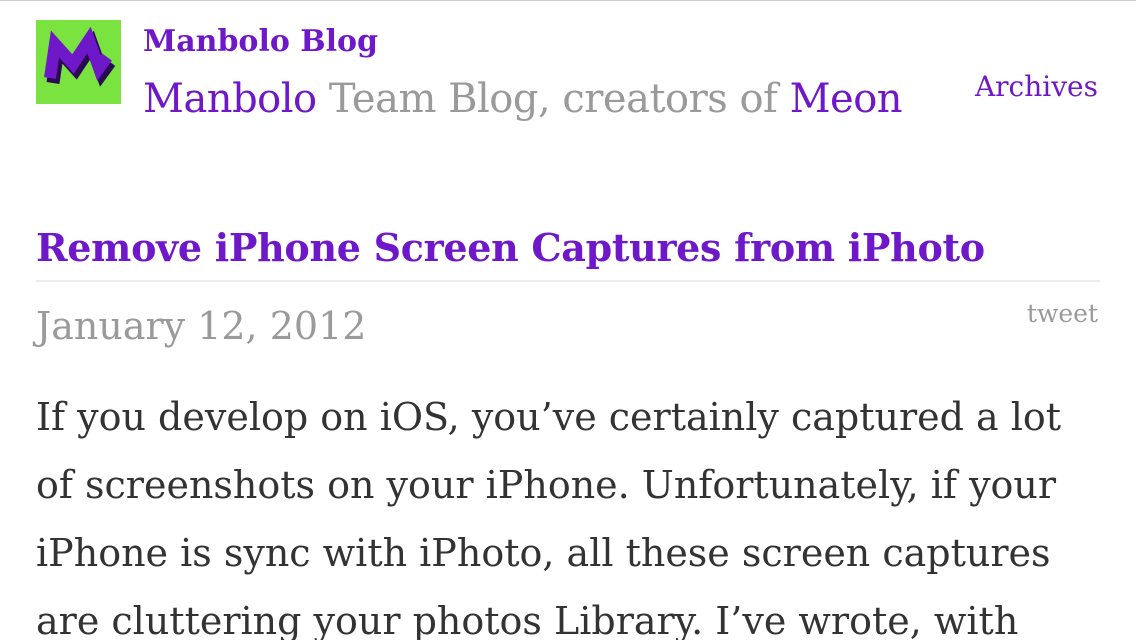  I want to click on manbolo-m-logo-icon, so click(78, 62).